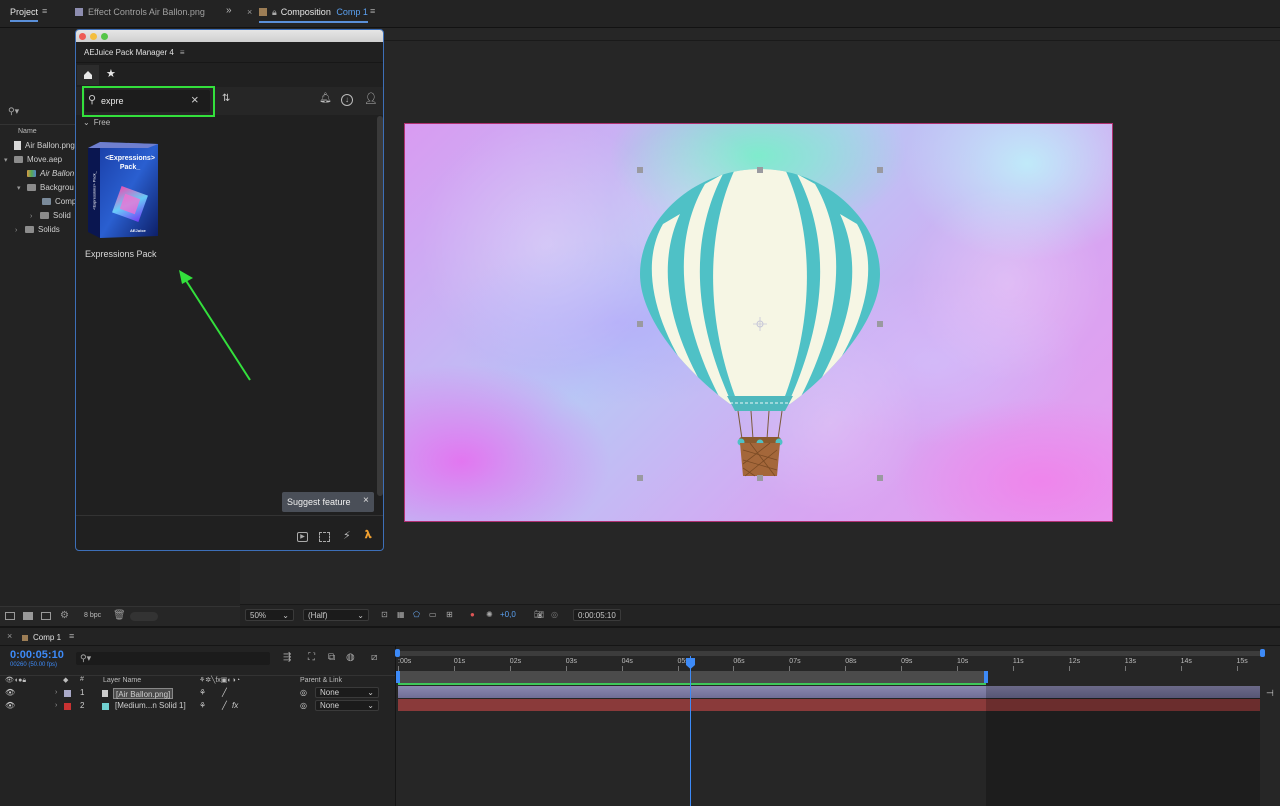 The width and height of the screenshot is (1280, 806). I want to click on search-input: ⚲ expre ×, so click(147, 101).